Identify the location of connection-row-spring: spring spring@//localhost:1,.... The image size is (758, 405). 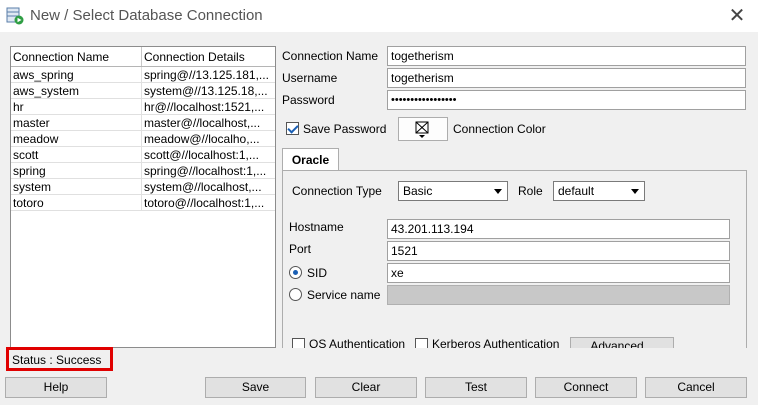
(143, 171).